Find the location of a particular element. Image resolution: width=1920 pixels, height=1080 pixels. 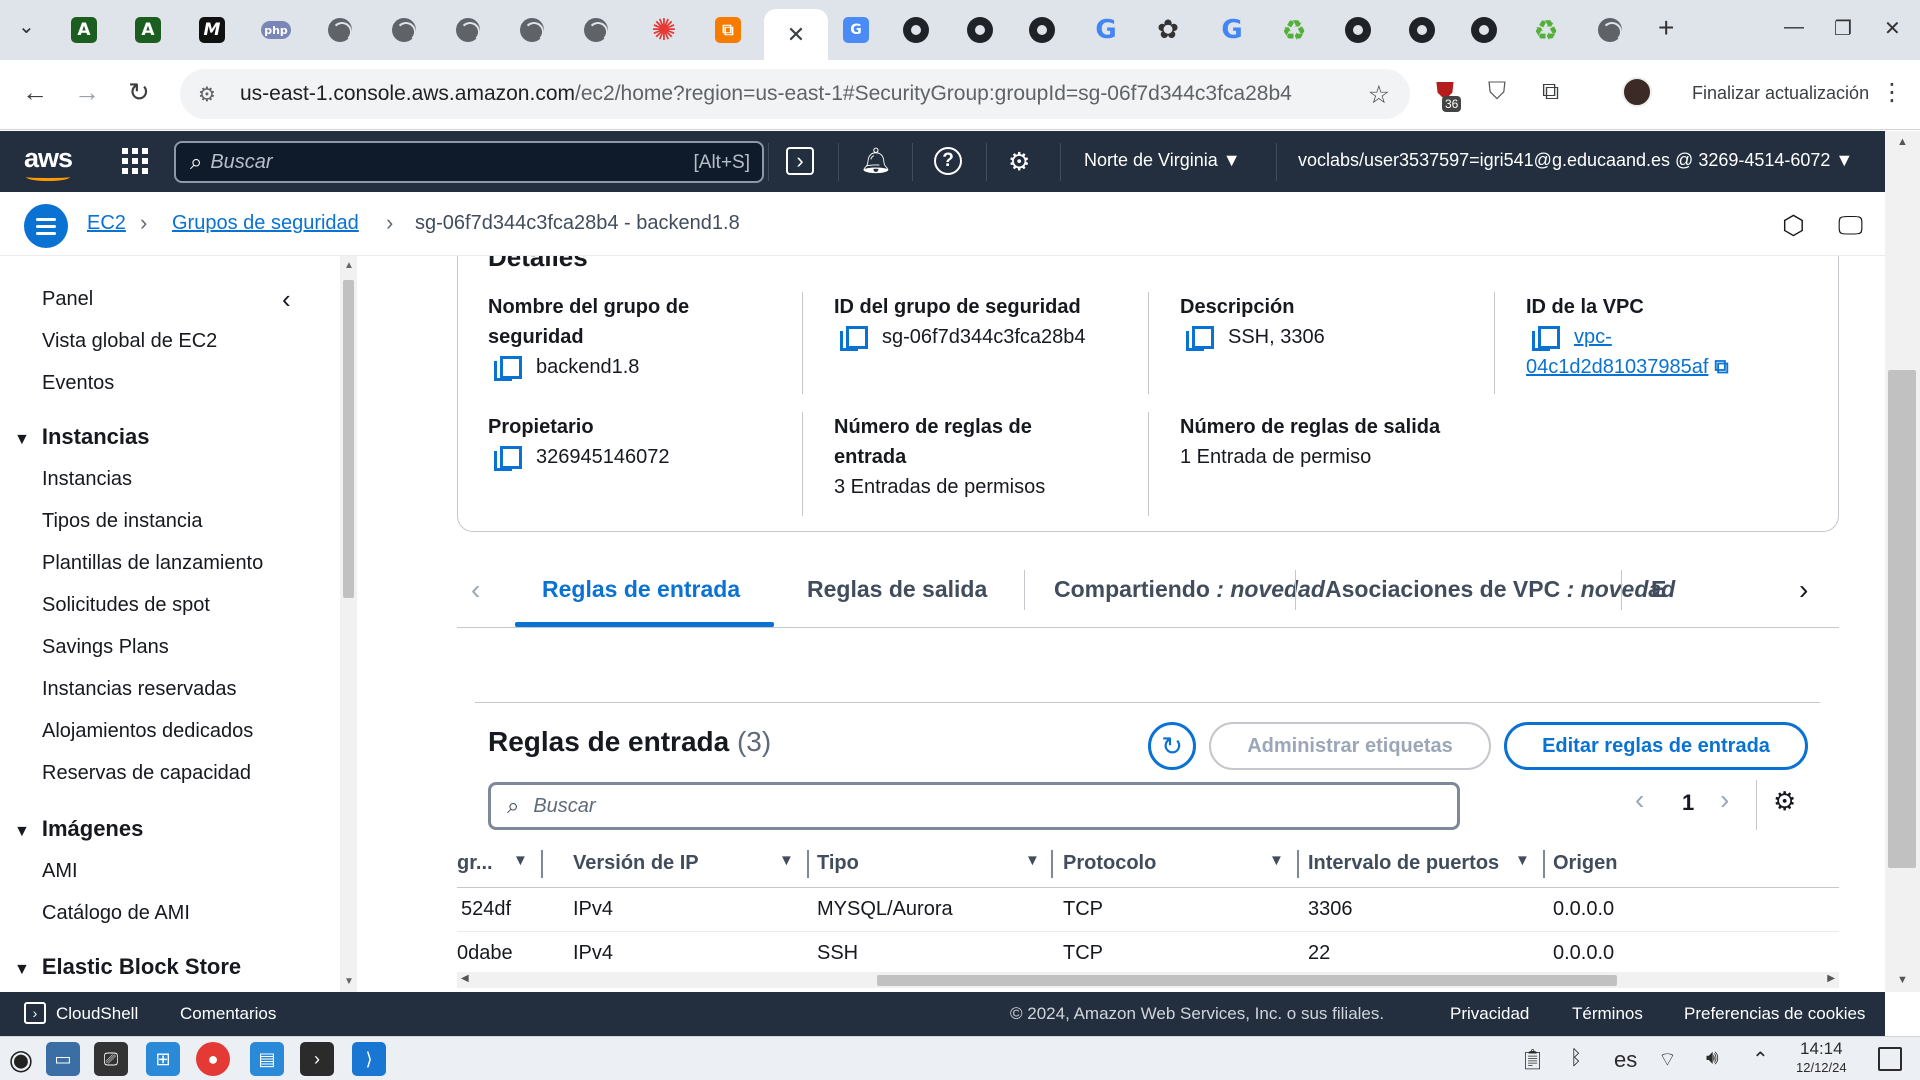

side-nav-toggle-icon is located at coordinates (46, 226).